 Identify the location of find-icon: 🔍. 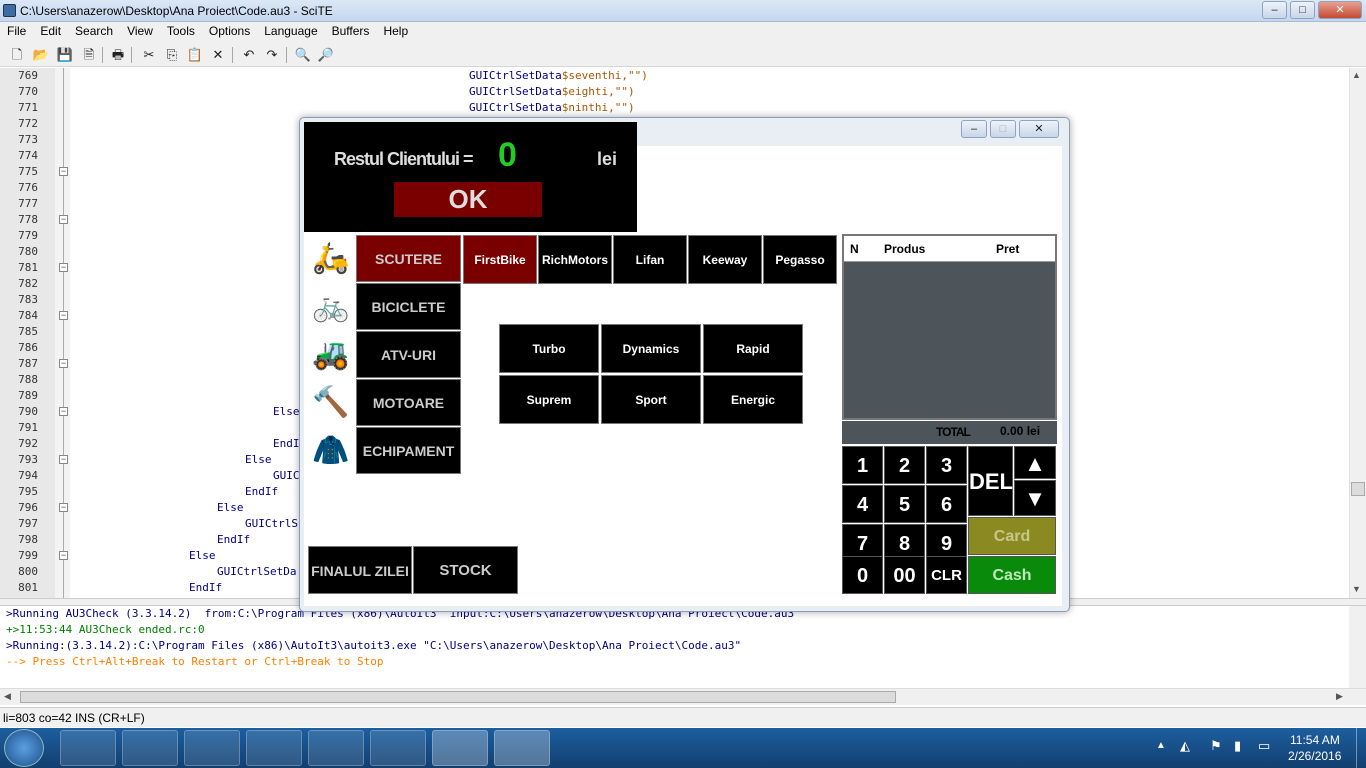
(303, 55).